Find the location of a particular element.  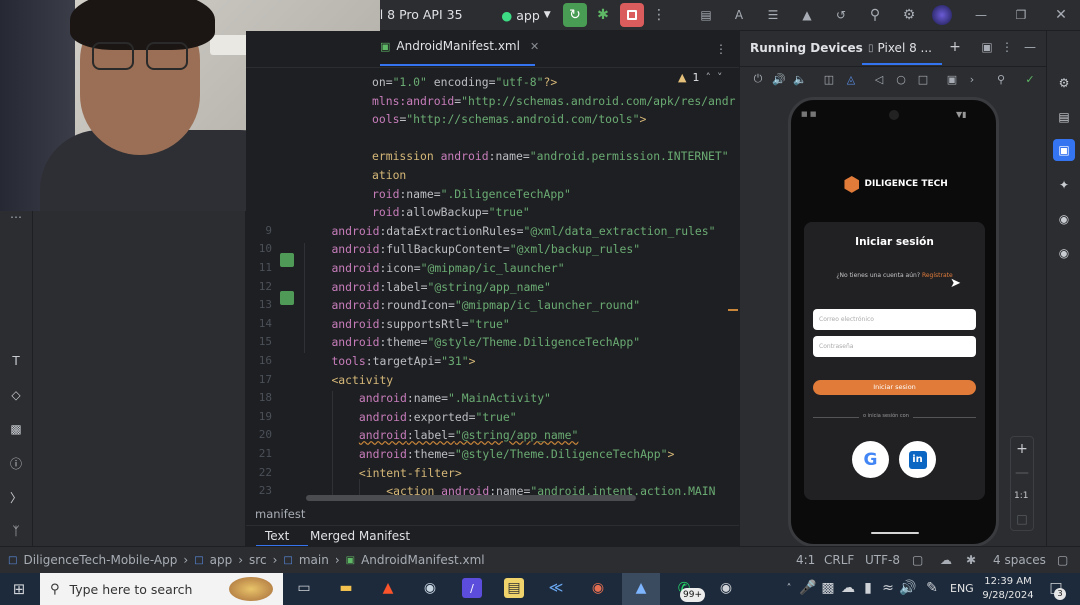

linkedin-login-button: in is located at coordinates (917, 459).